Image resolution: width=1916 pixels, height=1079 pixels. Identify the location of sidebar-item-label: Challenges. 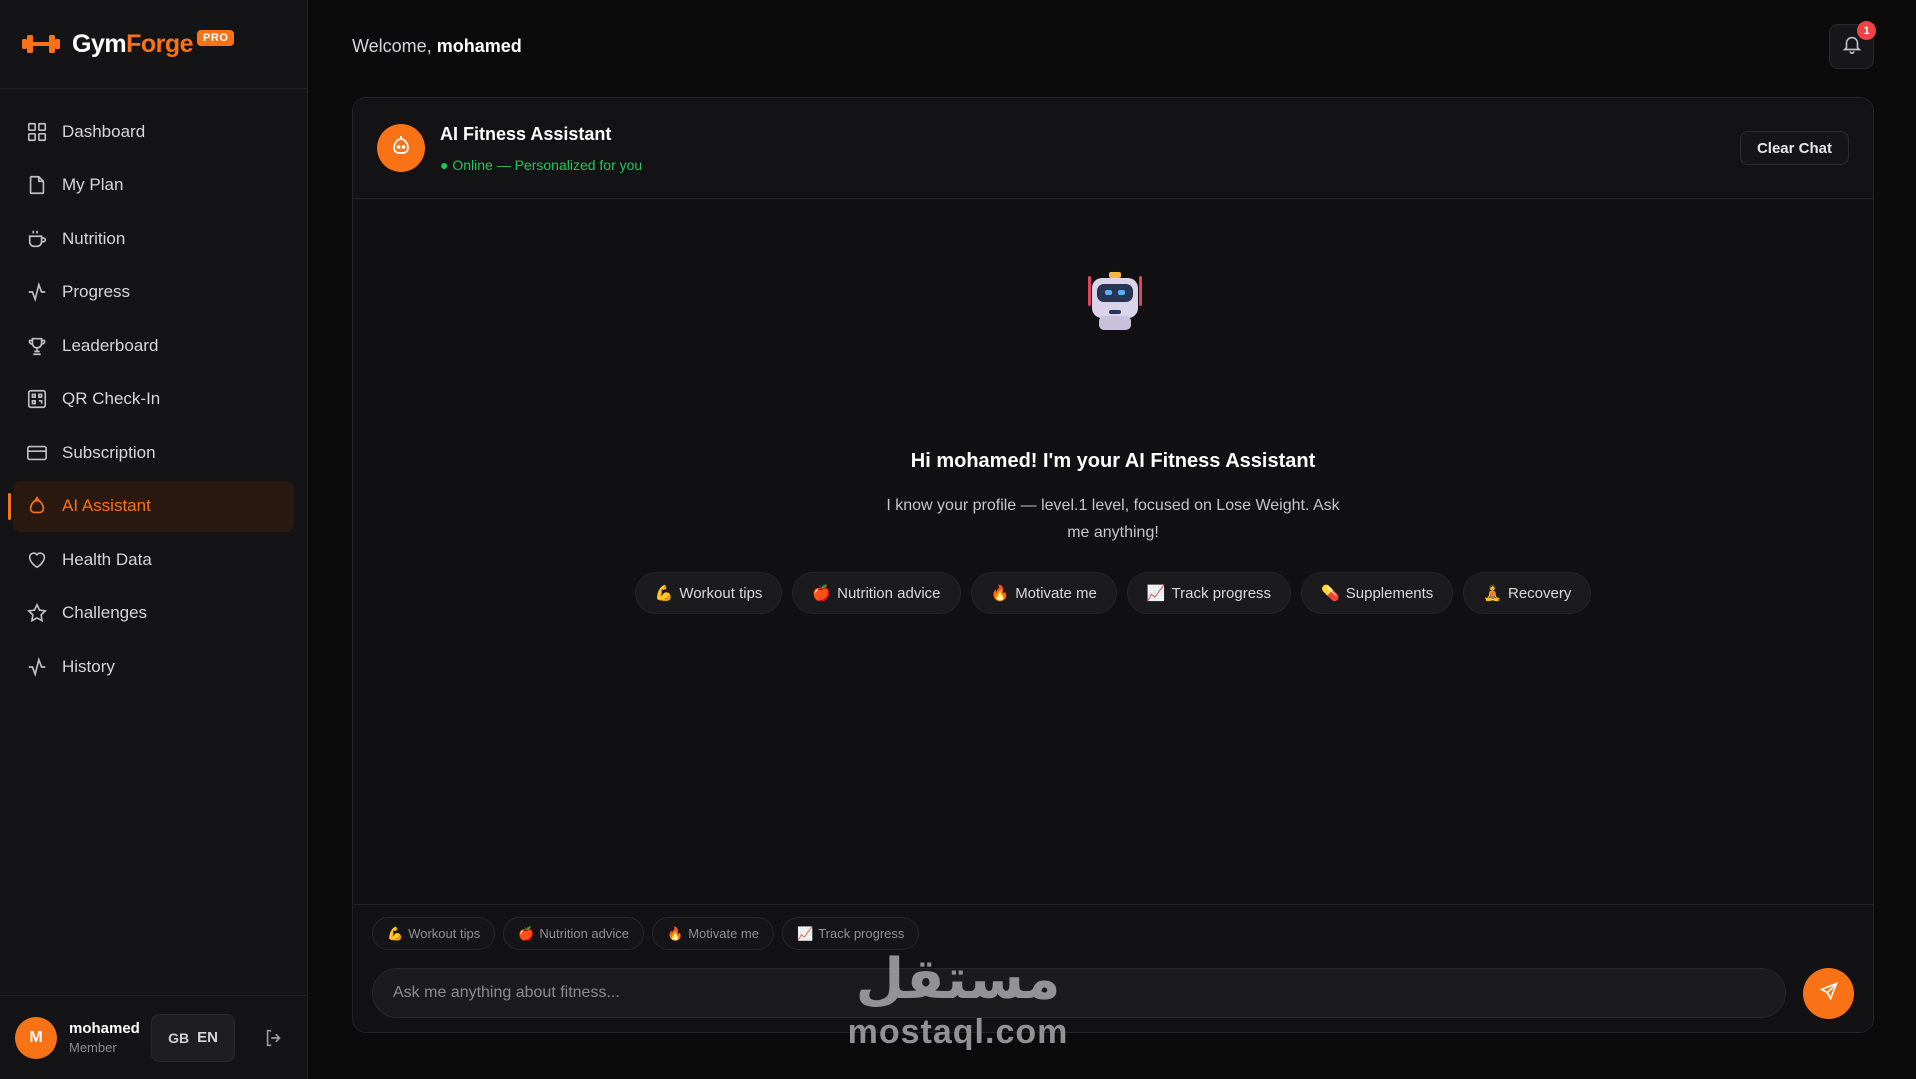
(105, 612).